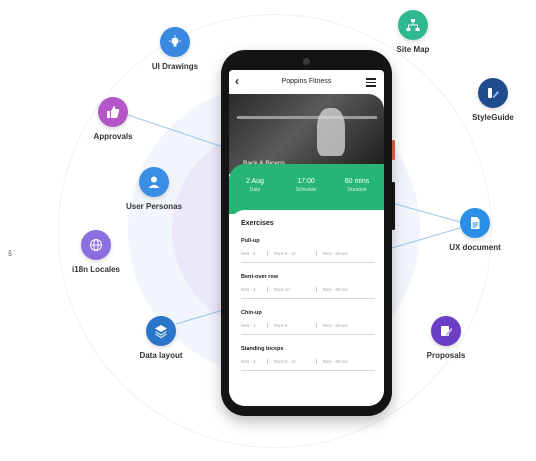  I want to click on globe-icon, so click(96, 245).